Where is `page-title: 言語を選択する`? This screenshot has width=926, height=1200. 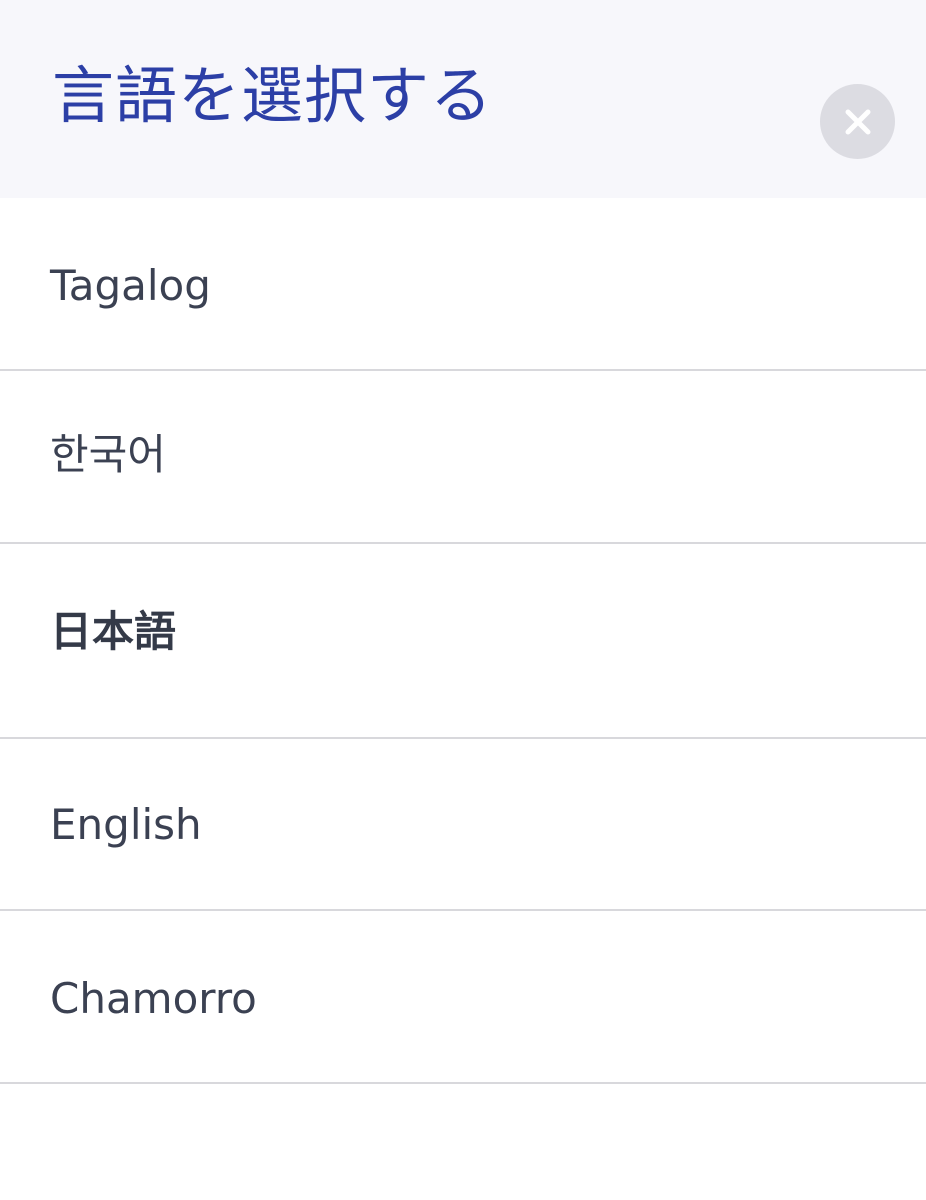
page-title: 言語を選択する is located at coordinates (273, 95).